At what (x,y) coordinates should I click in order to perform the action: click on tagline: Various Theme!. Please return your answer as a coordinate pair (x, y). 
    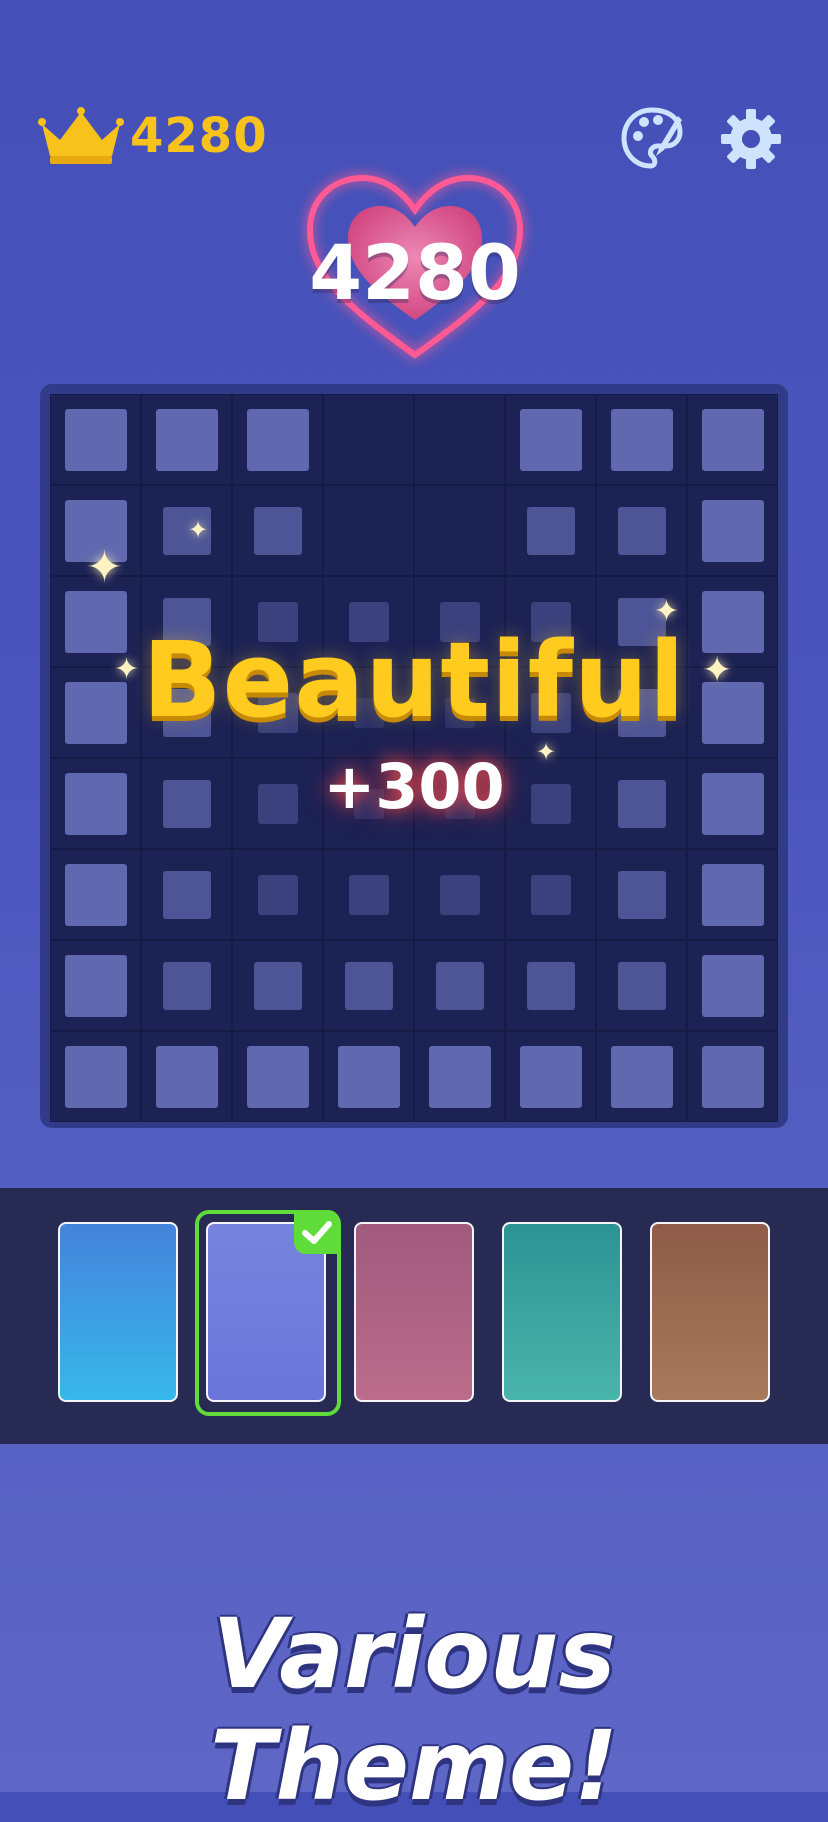
    Looking at the image, I should click on (414, 1710).